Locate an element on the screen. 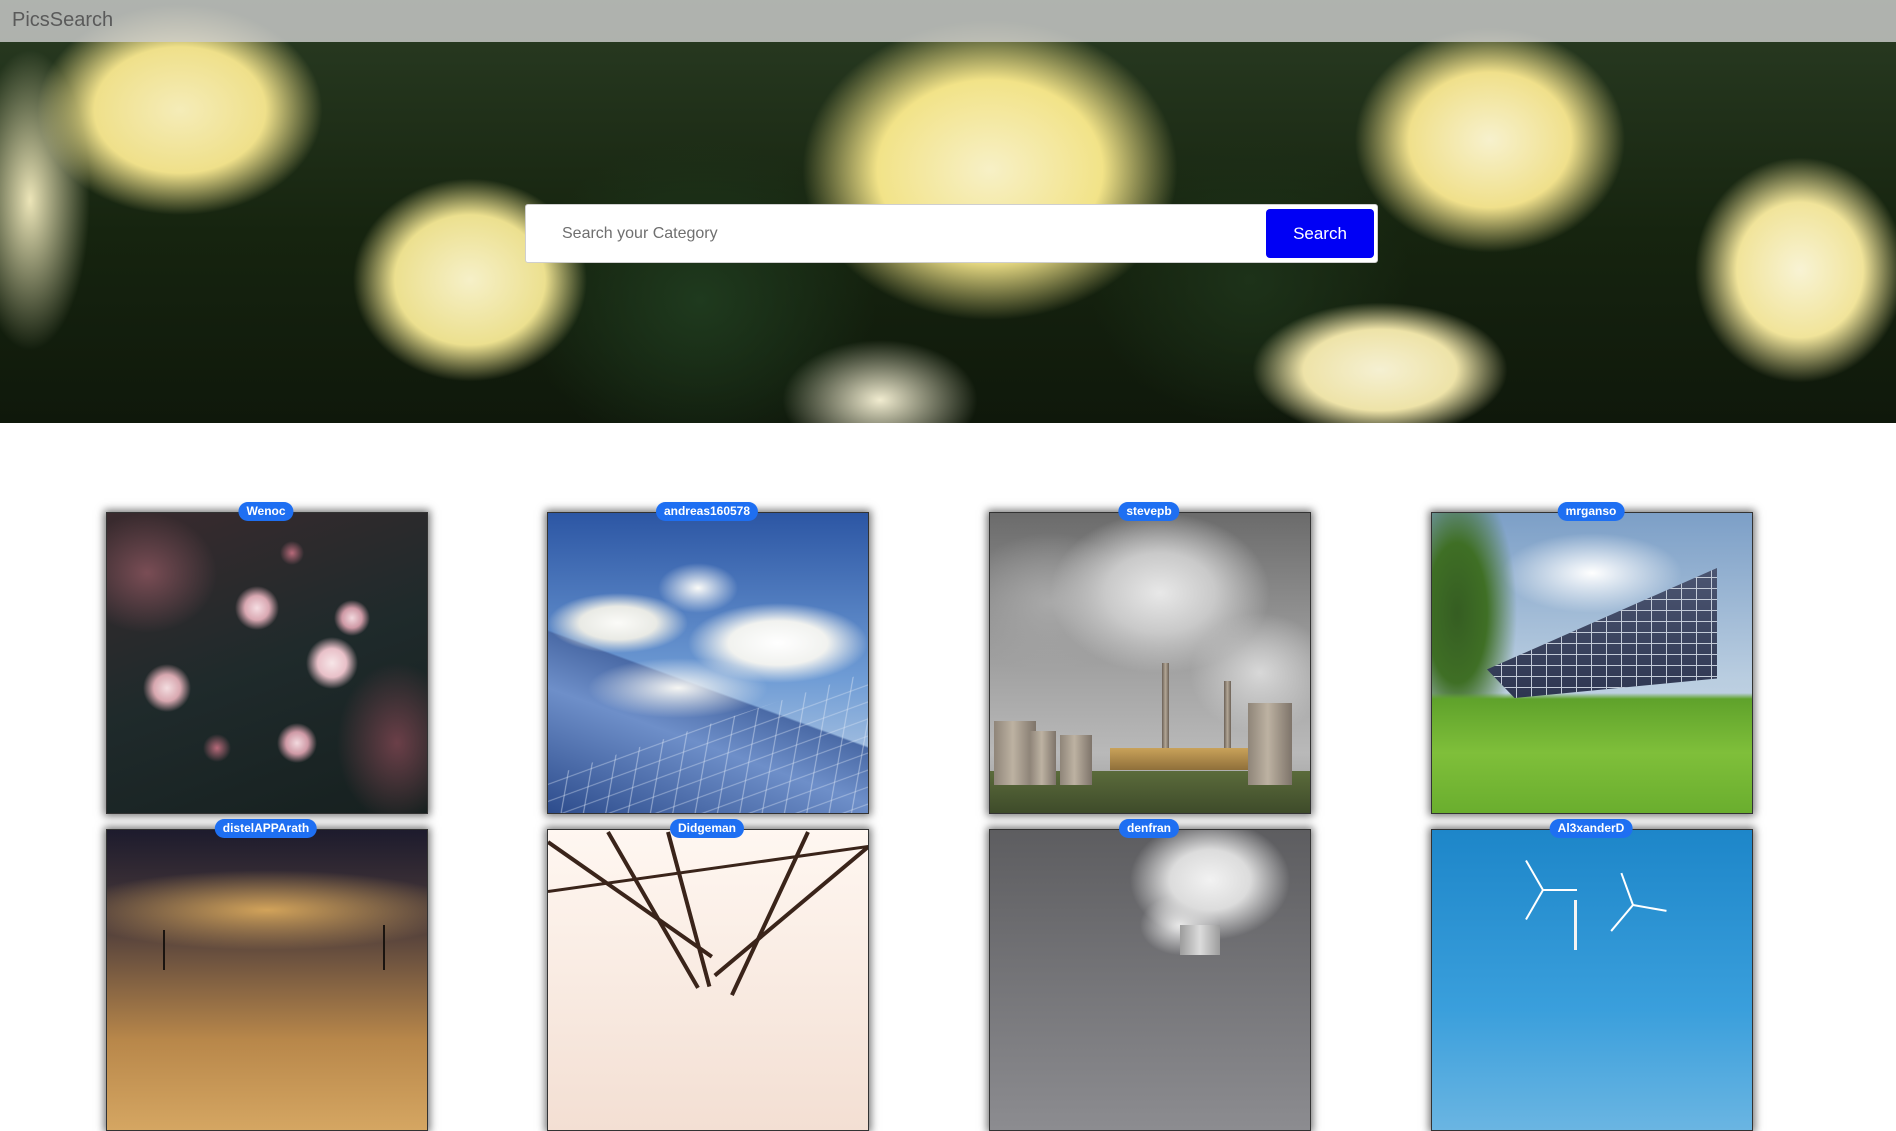 The height and width of the screenshot is (1131, 1896). gallery-image-power-plant is located at coordinates (1150, 663).